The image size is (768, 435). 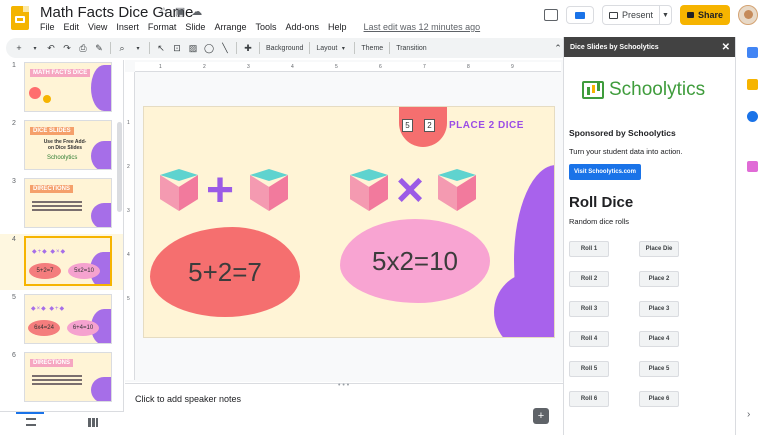 I want to click on roll-dice-heading: Roll Dice, so click(x=601, y=202).